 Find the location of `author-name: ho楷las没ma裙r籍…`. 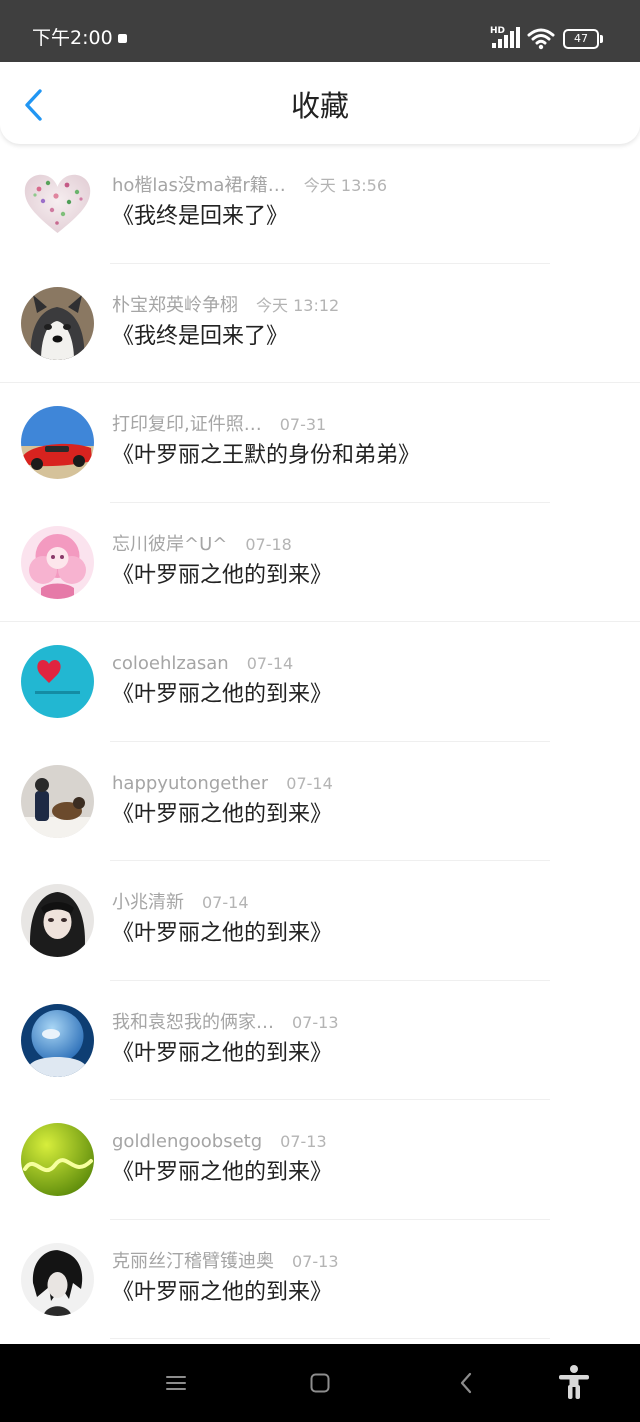

author-name: ho楷las没ma裙r籍… is located at coordinates (199, 185).